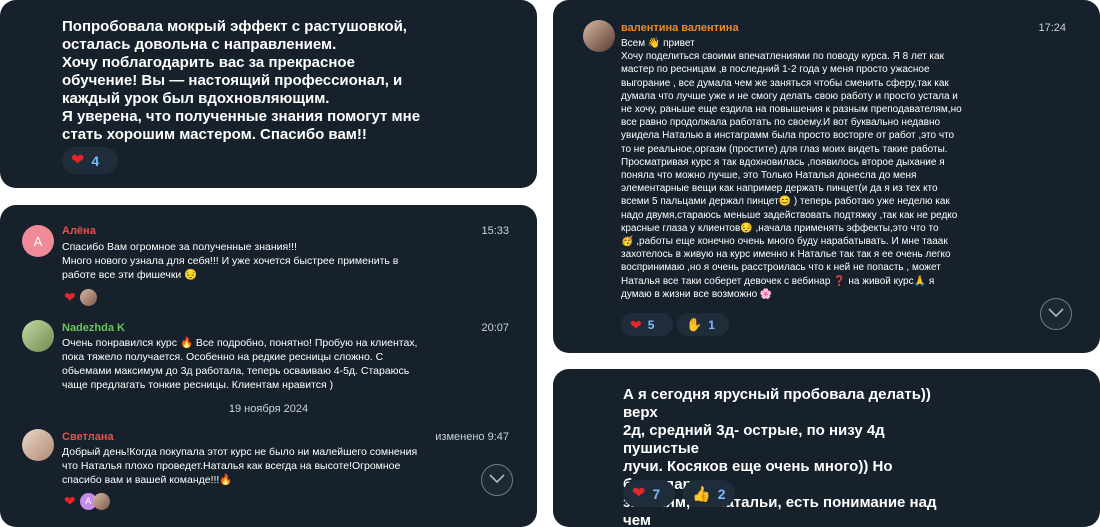  I want to click on heart-sparkle-icon: ❤, so click(636, 324).